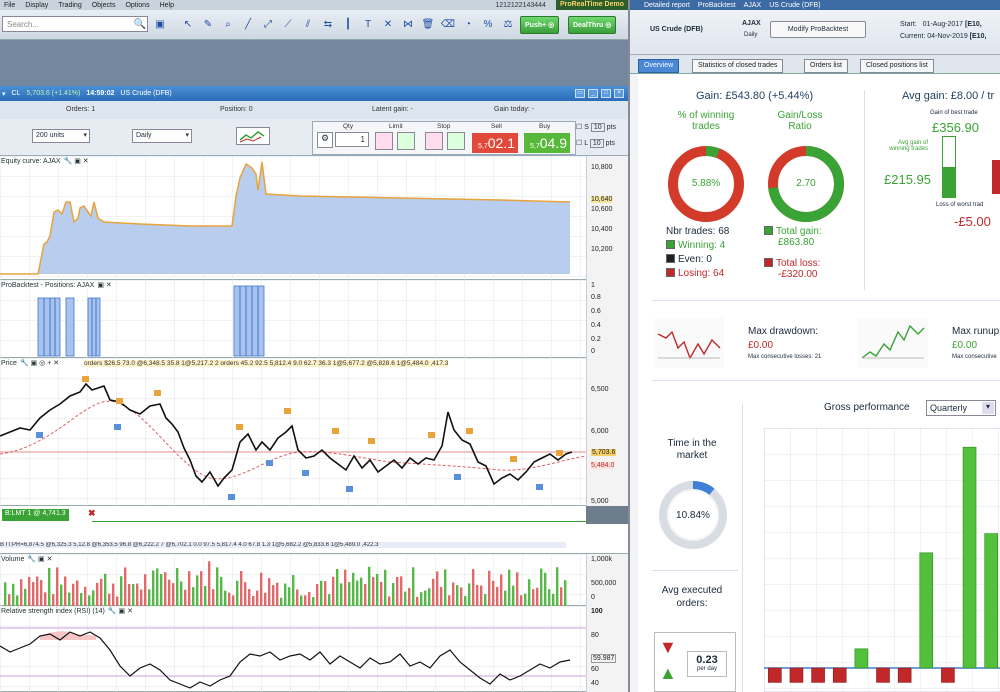  Describe the element at coordinates (384, 141) in the screenshot. I see `limit-sell-button` at that location.